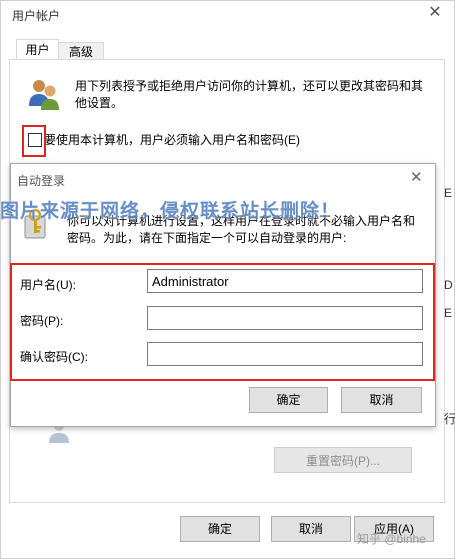  I want to click on users-icon, so click(44, 95).